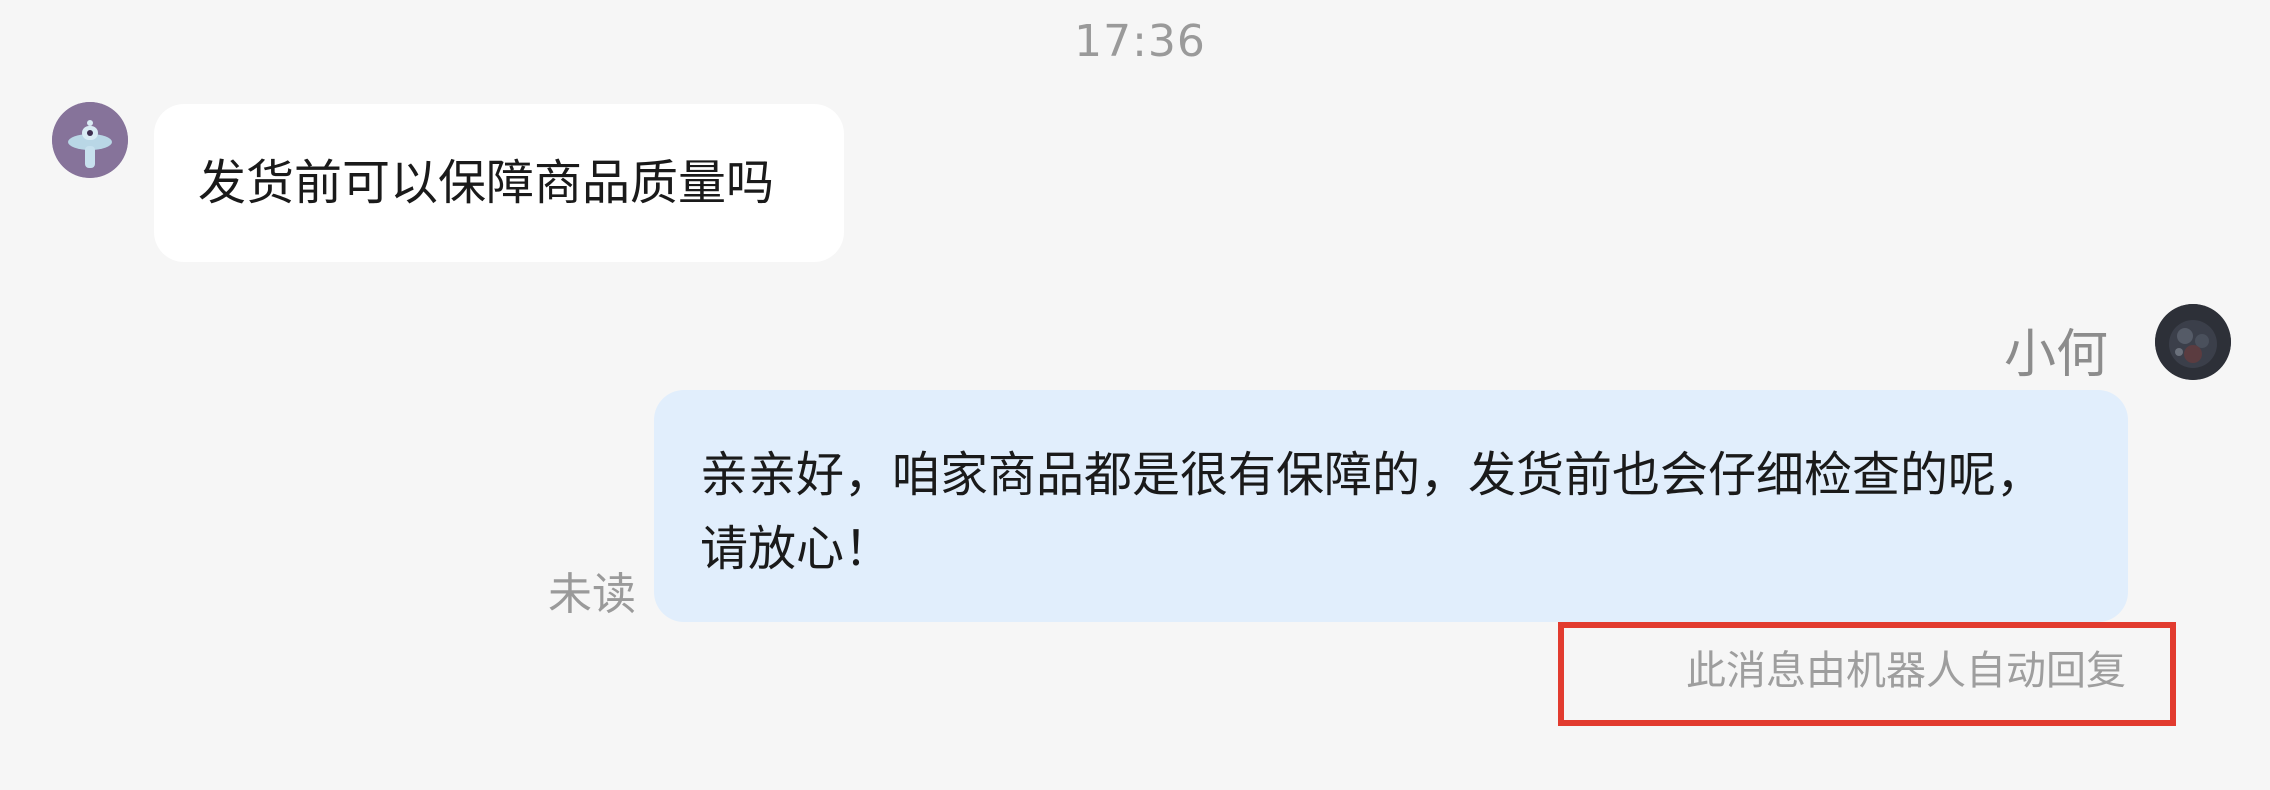 Image resolution: width=2270 pixels, height=790 pixels. I want to click on agent-avatar-icon, so click(2193, 342).